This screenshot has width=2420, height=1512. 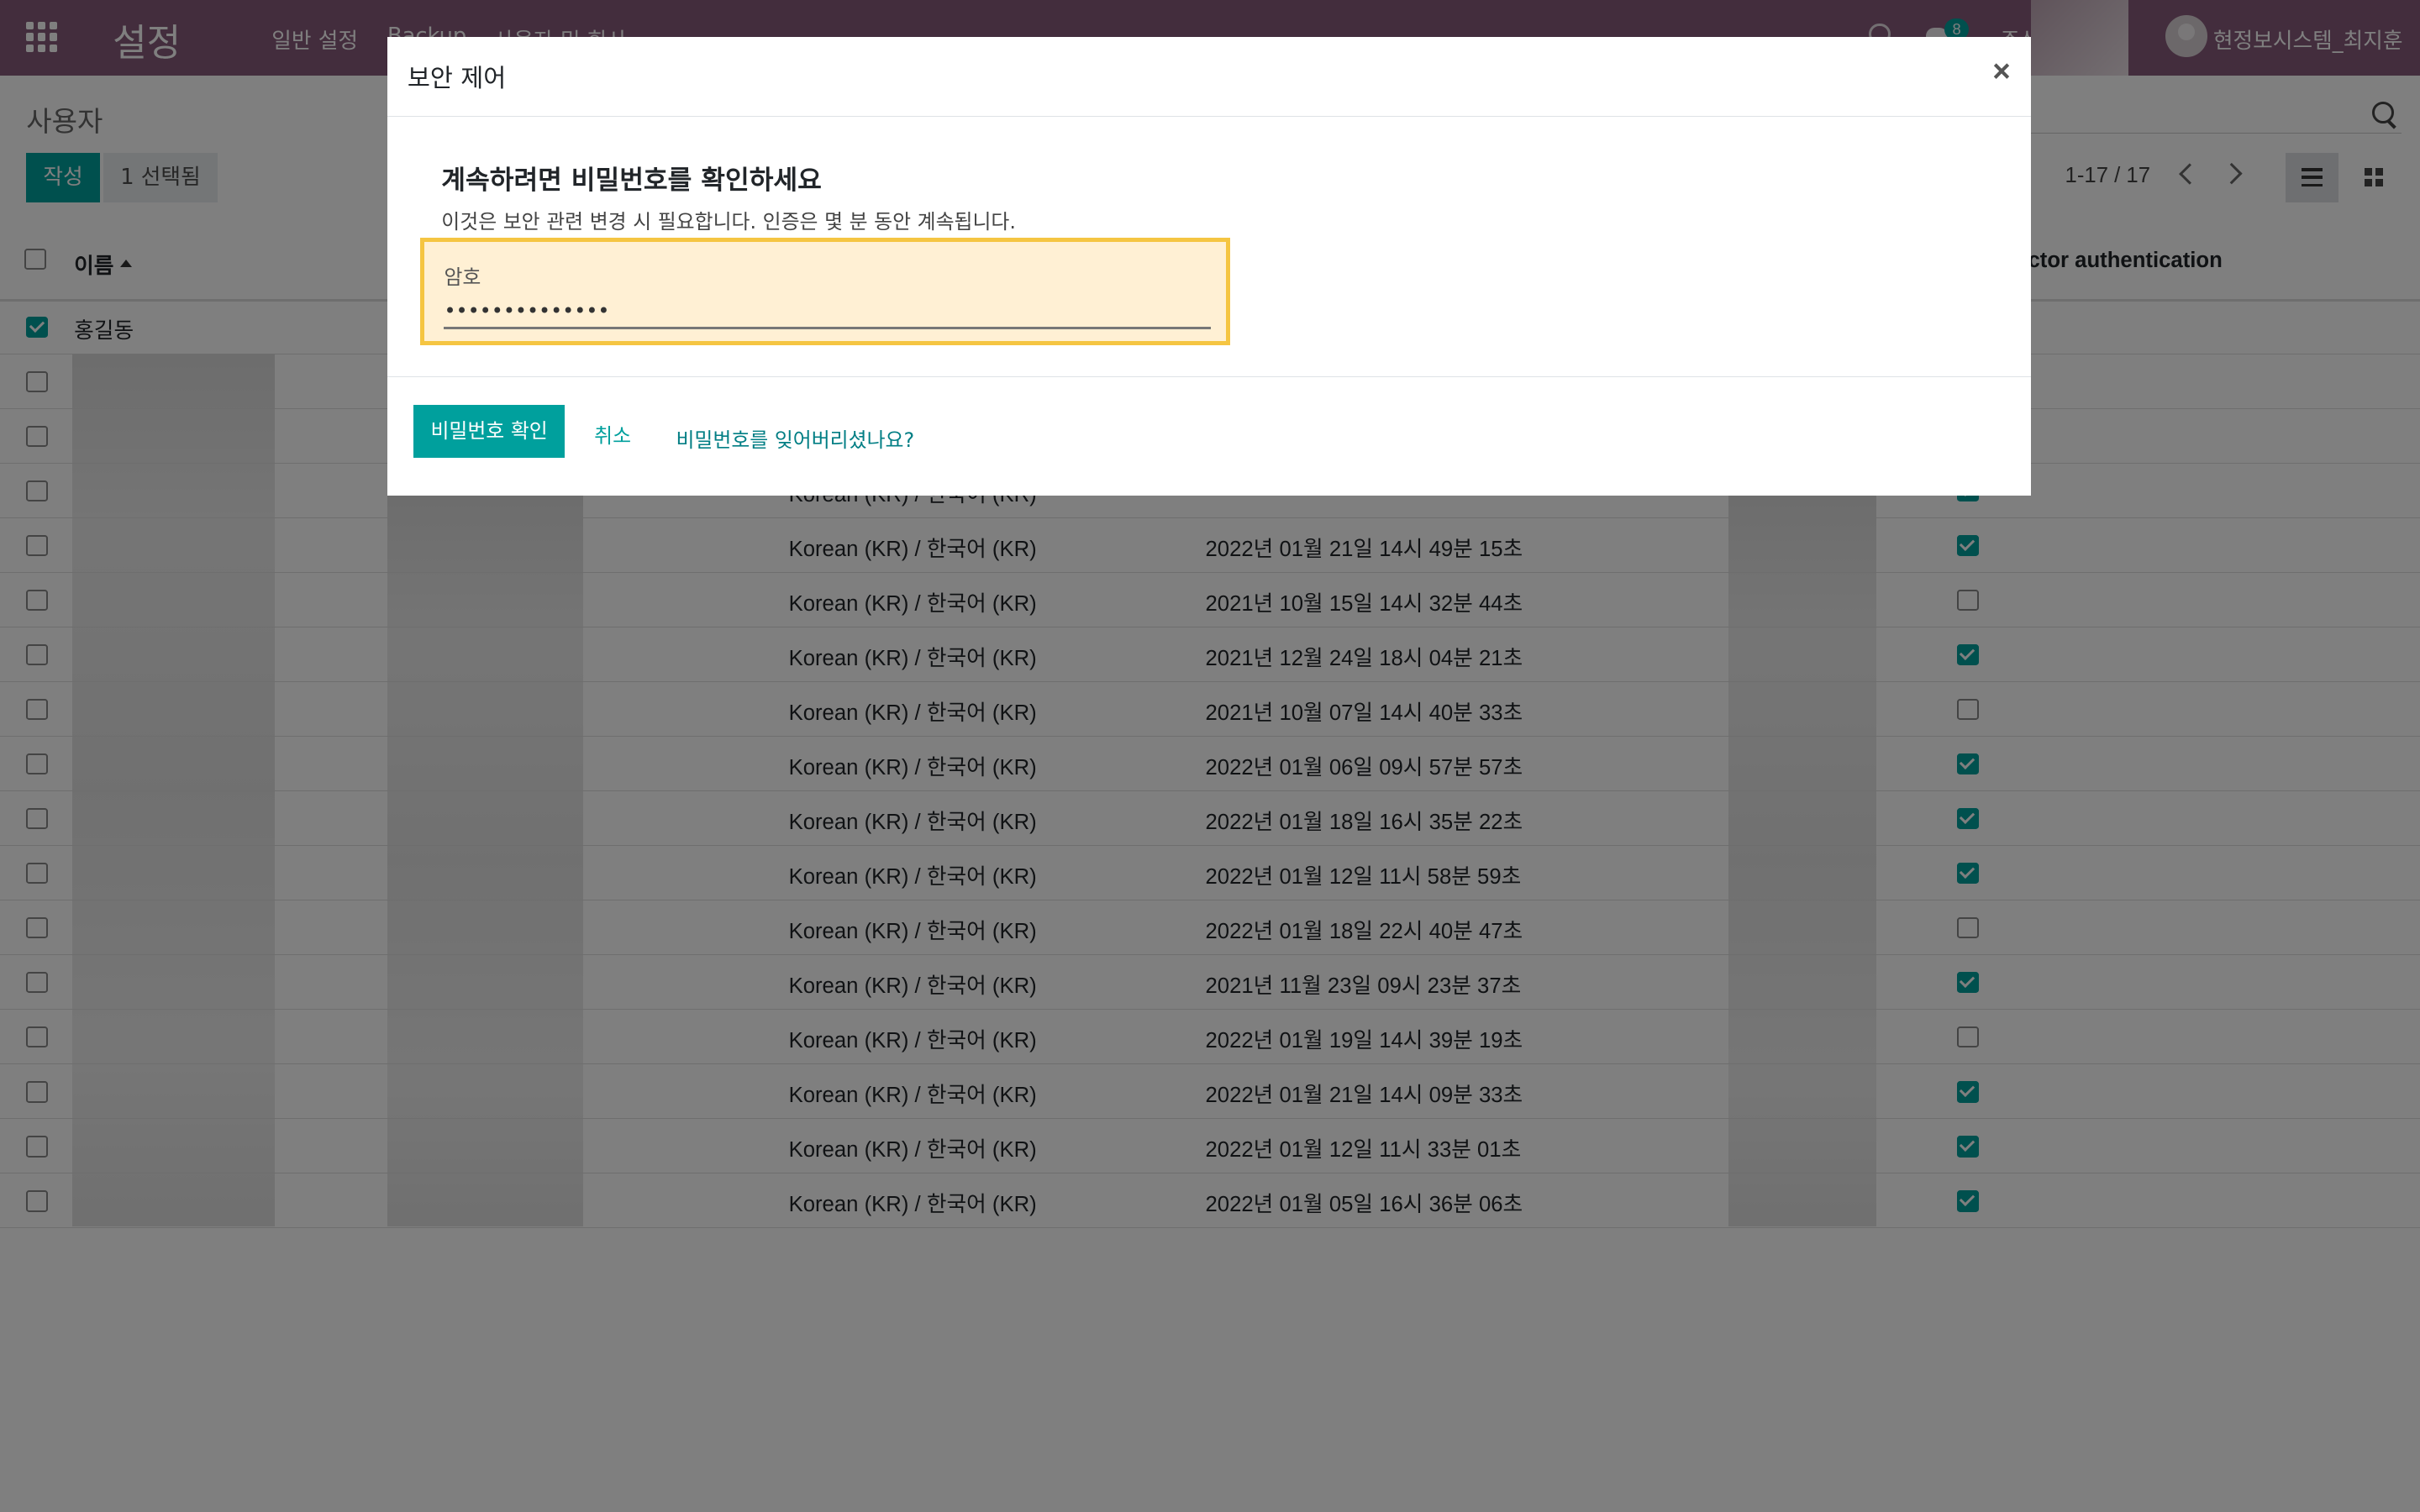 What do you see at coordinates (457, 77) in the screenshot?
I see `dialog-title: 보안 제어` at bounding box center [457, 77].